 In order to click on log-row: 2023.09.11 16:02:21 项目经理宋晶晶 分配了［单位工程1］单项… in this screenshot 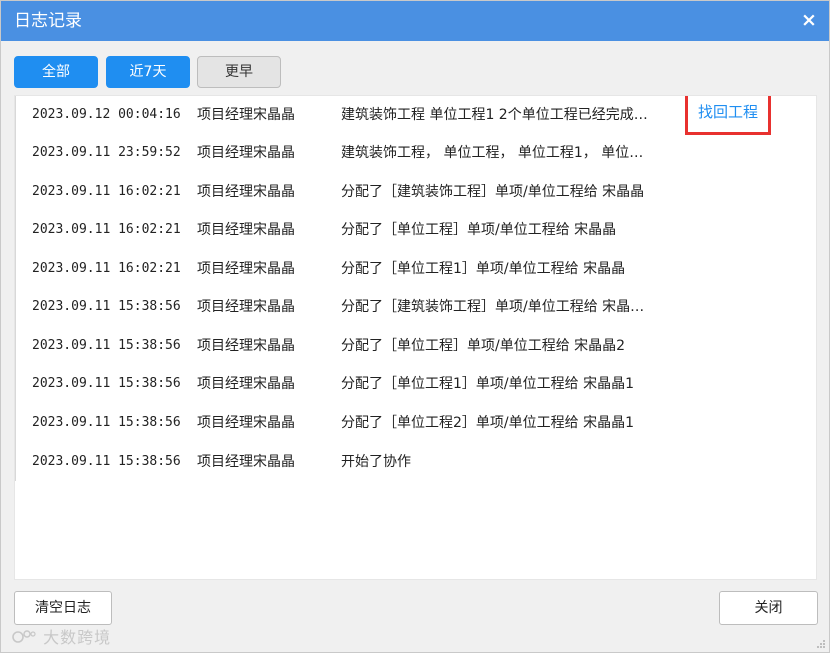, I will do `click(416, 269)`.